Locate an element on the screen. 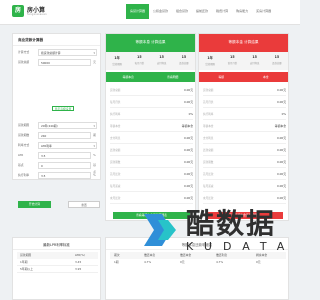 This screenshot has height=300, width=320. reset-button: 重置 is located at coordinates (84, 204).